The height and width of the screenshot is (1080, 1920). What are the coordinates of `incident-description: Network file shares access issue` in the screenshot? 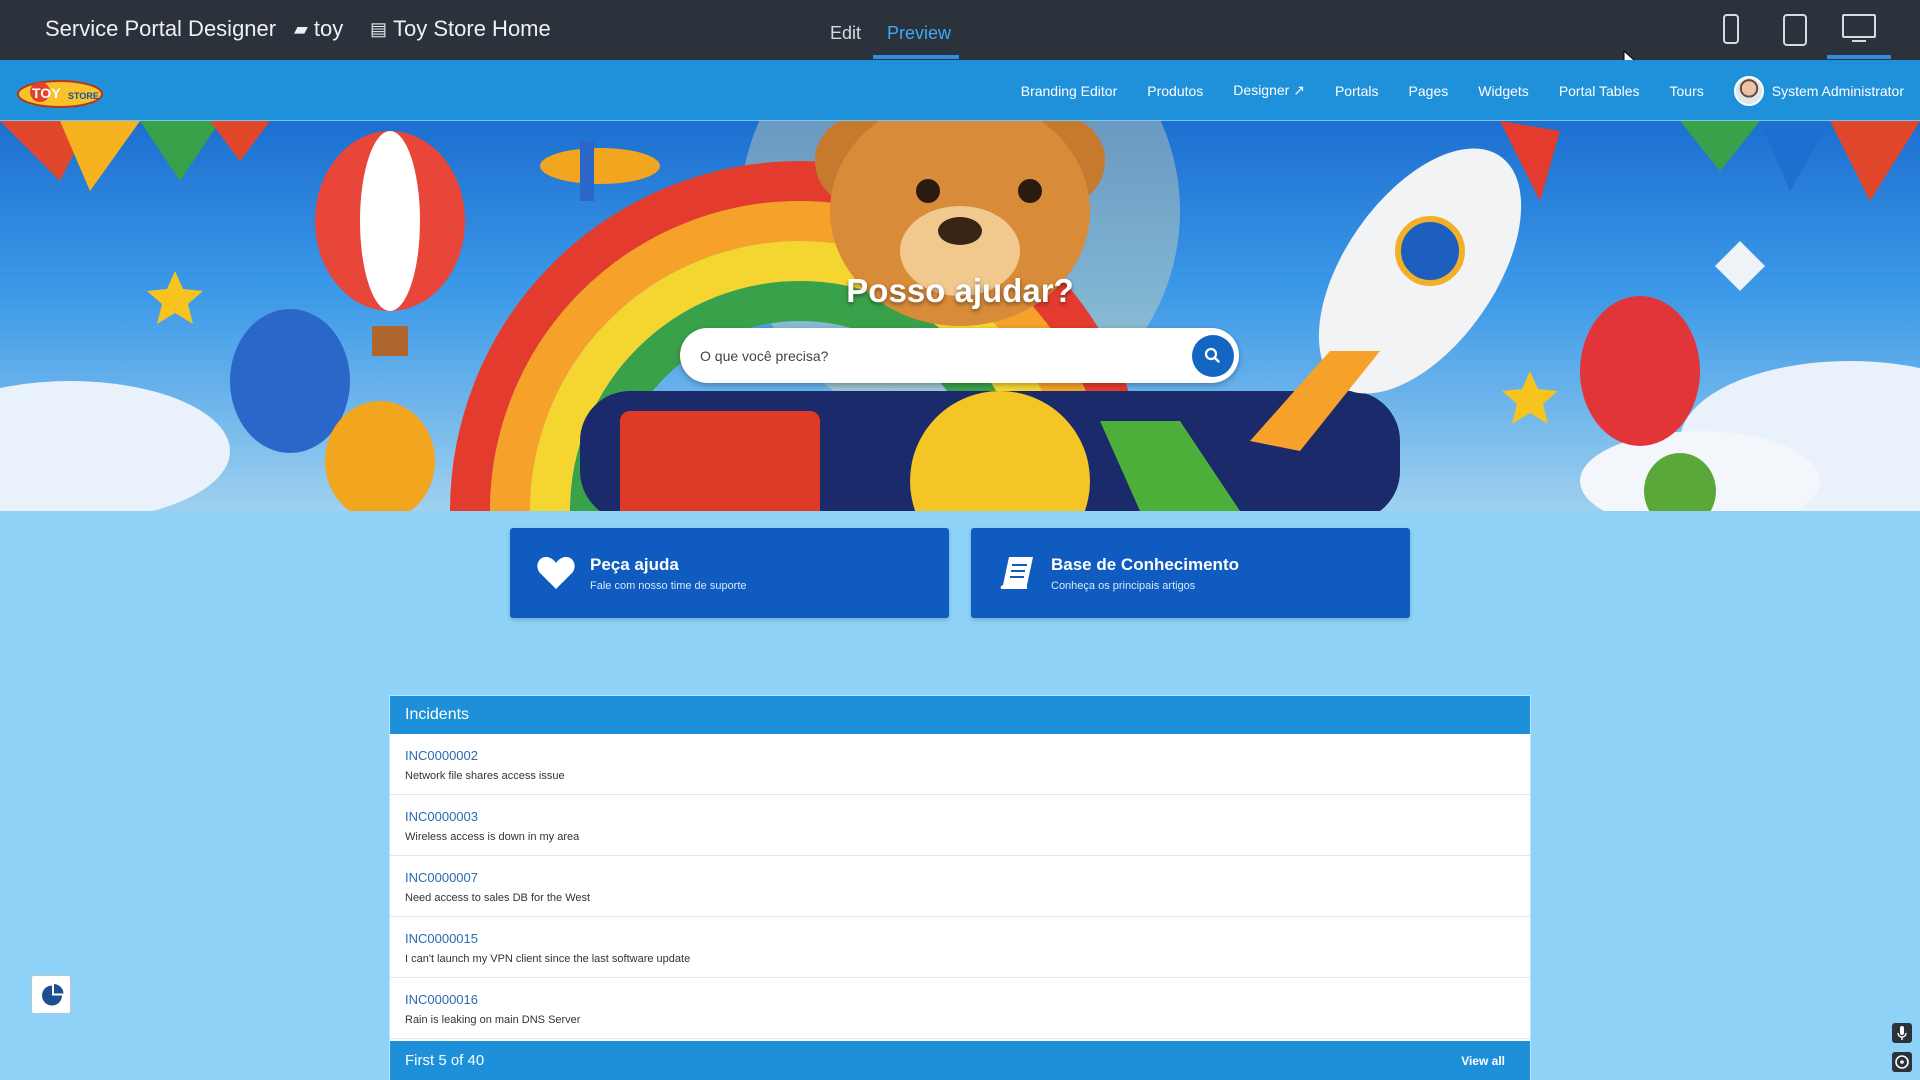 It's located at (485, 776).